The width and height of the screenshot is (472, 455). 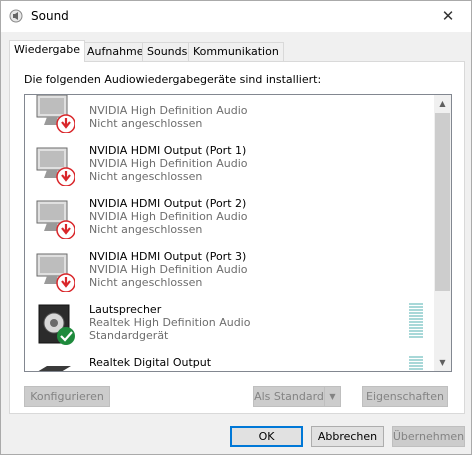 I want to click on configure-button: Konfigurieren, so click(x=67, y=396).